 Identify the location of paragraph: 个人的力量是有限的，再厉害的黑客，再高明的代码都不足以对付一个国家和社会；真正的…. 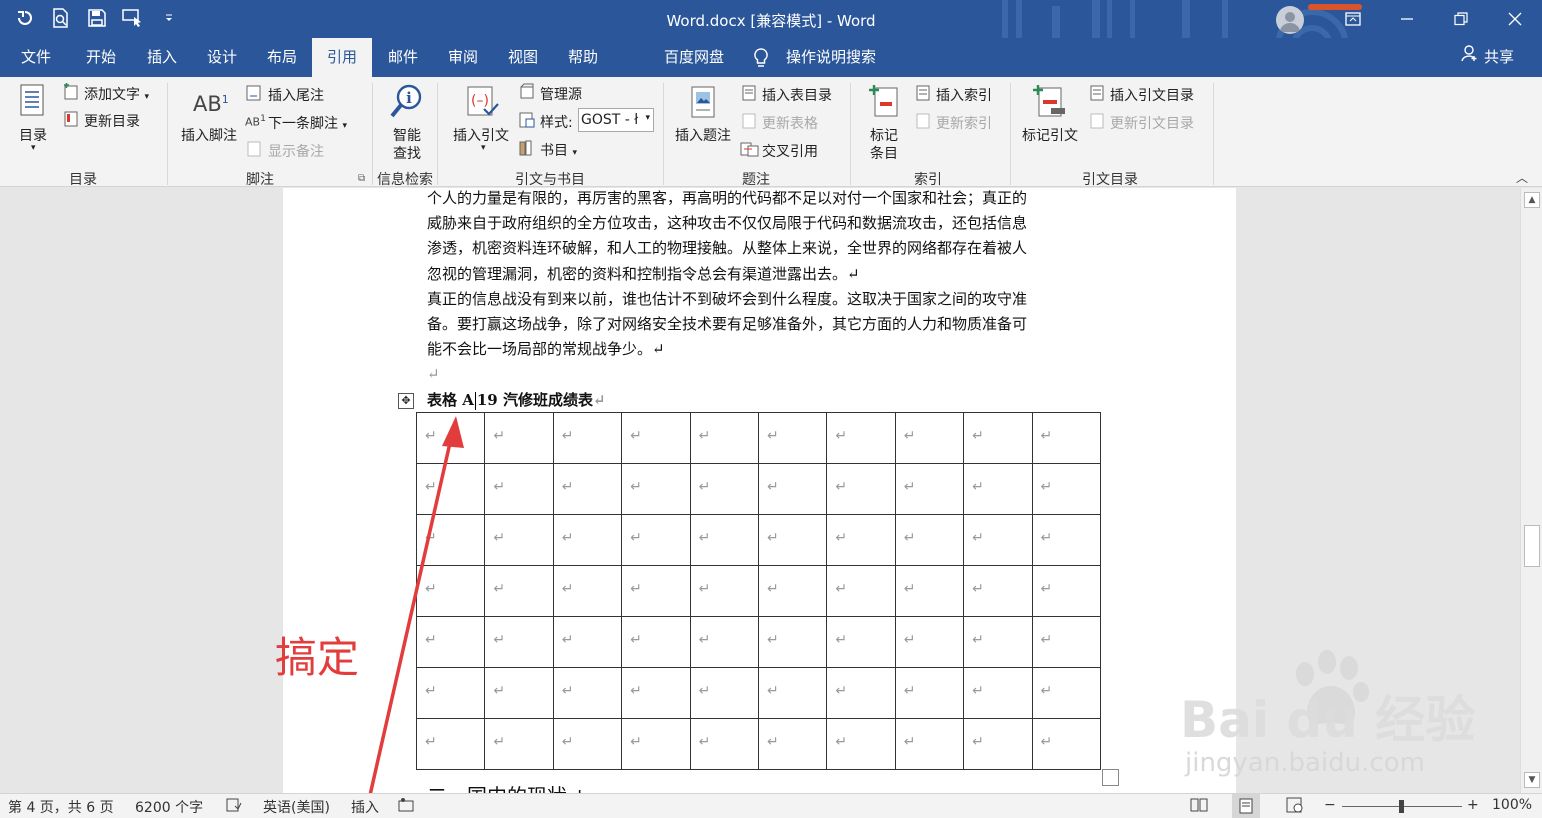
(762, 288).